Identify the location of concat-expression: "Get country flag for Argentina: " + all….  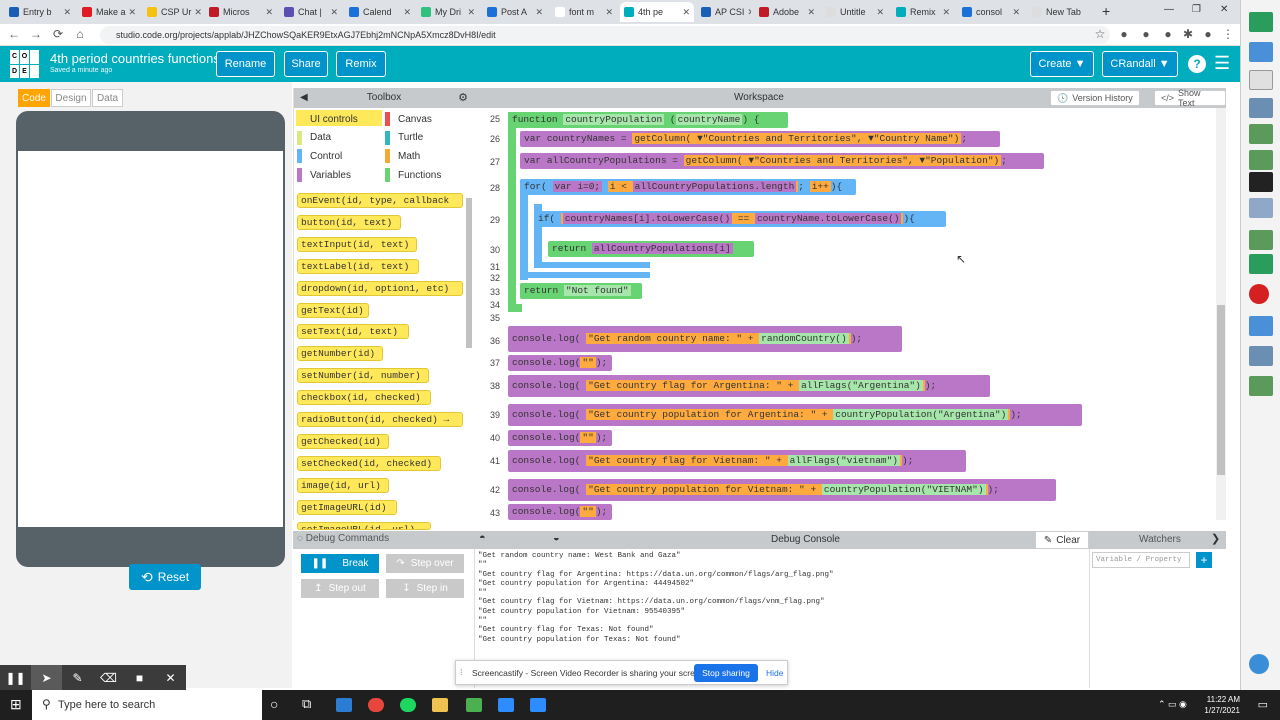
(755, 385).